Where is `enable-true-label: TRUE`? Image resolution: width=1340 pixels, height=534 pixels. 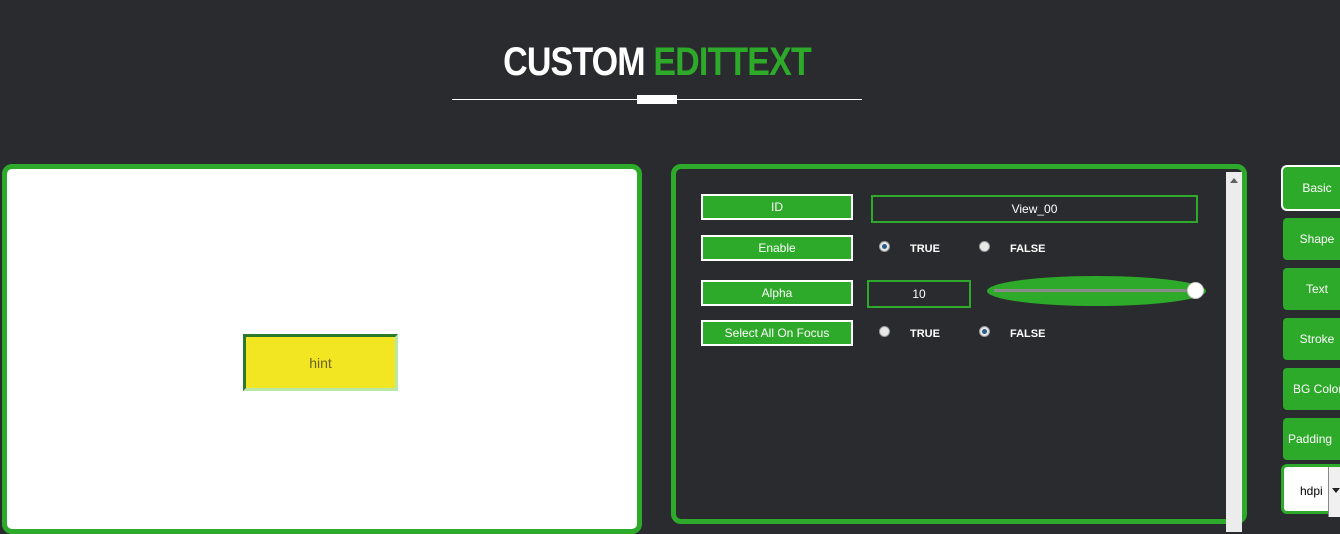 enable-true-label: TRUE is located at coordinates (925, 249).